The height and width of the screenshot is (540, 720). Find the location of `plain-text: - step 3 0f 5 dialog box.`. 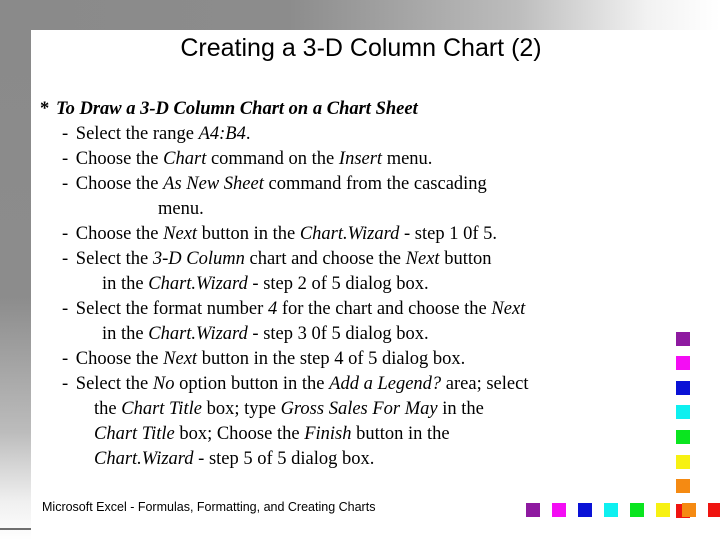

plain-text: - step 3 0f 5 dialog box. is located at coordinates (338, 334).